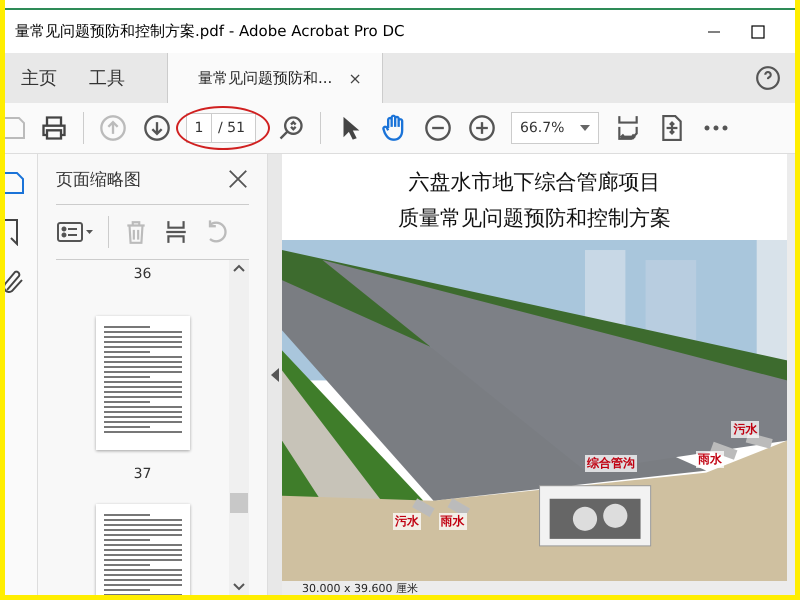  What do you see at coordinates (113, 128) in the screenshot?
I see `arrow-up-icon` at bounding box center [113, 128].